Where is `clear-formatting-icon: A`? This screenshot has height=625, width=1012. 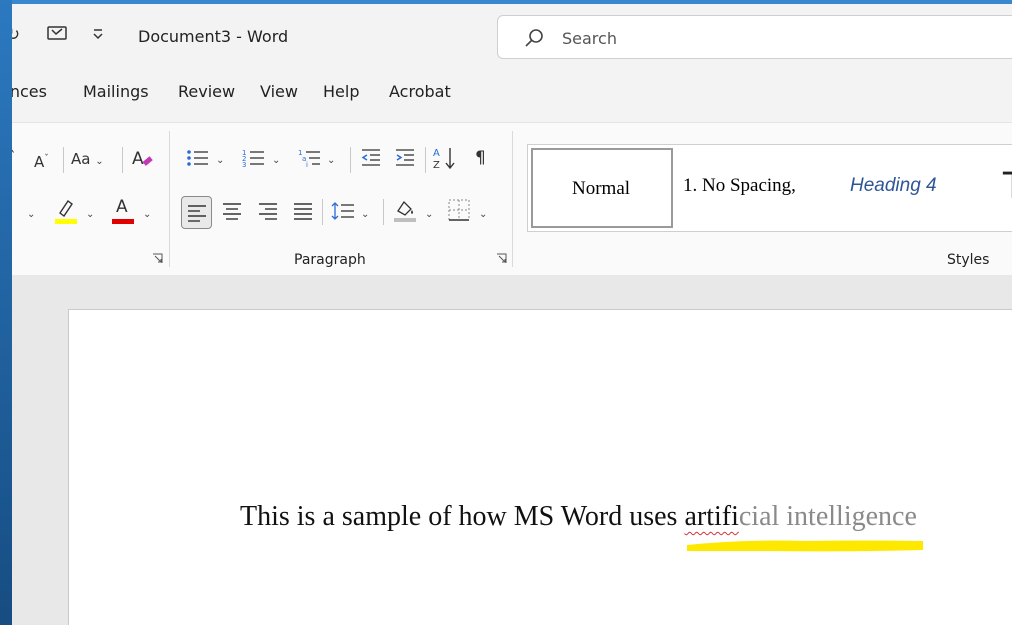
clear-formatting-icon: A is located at coordinates (143, 160).